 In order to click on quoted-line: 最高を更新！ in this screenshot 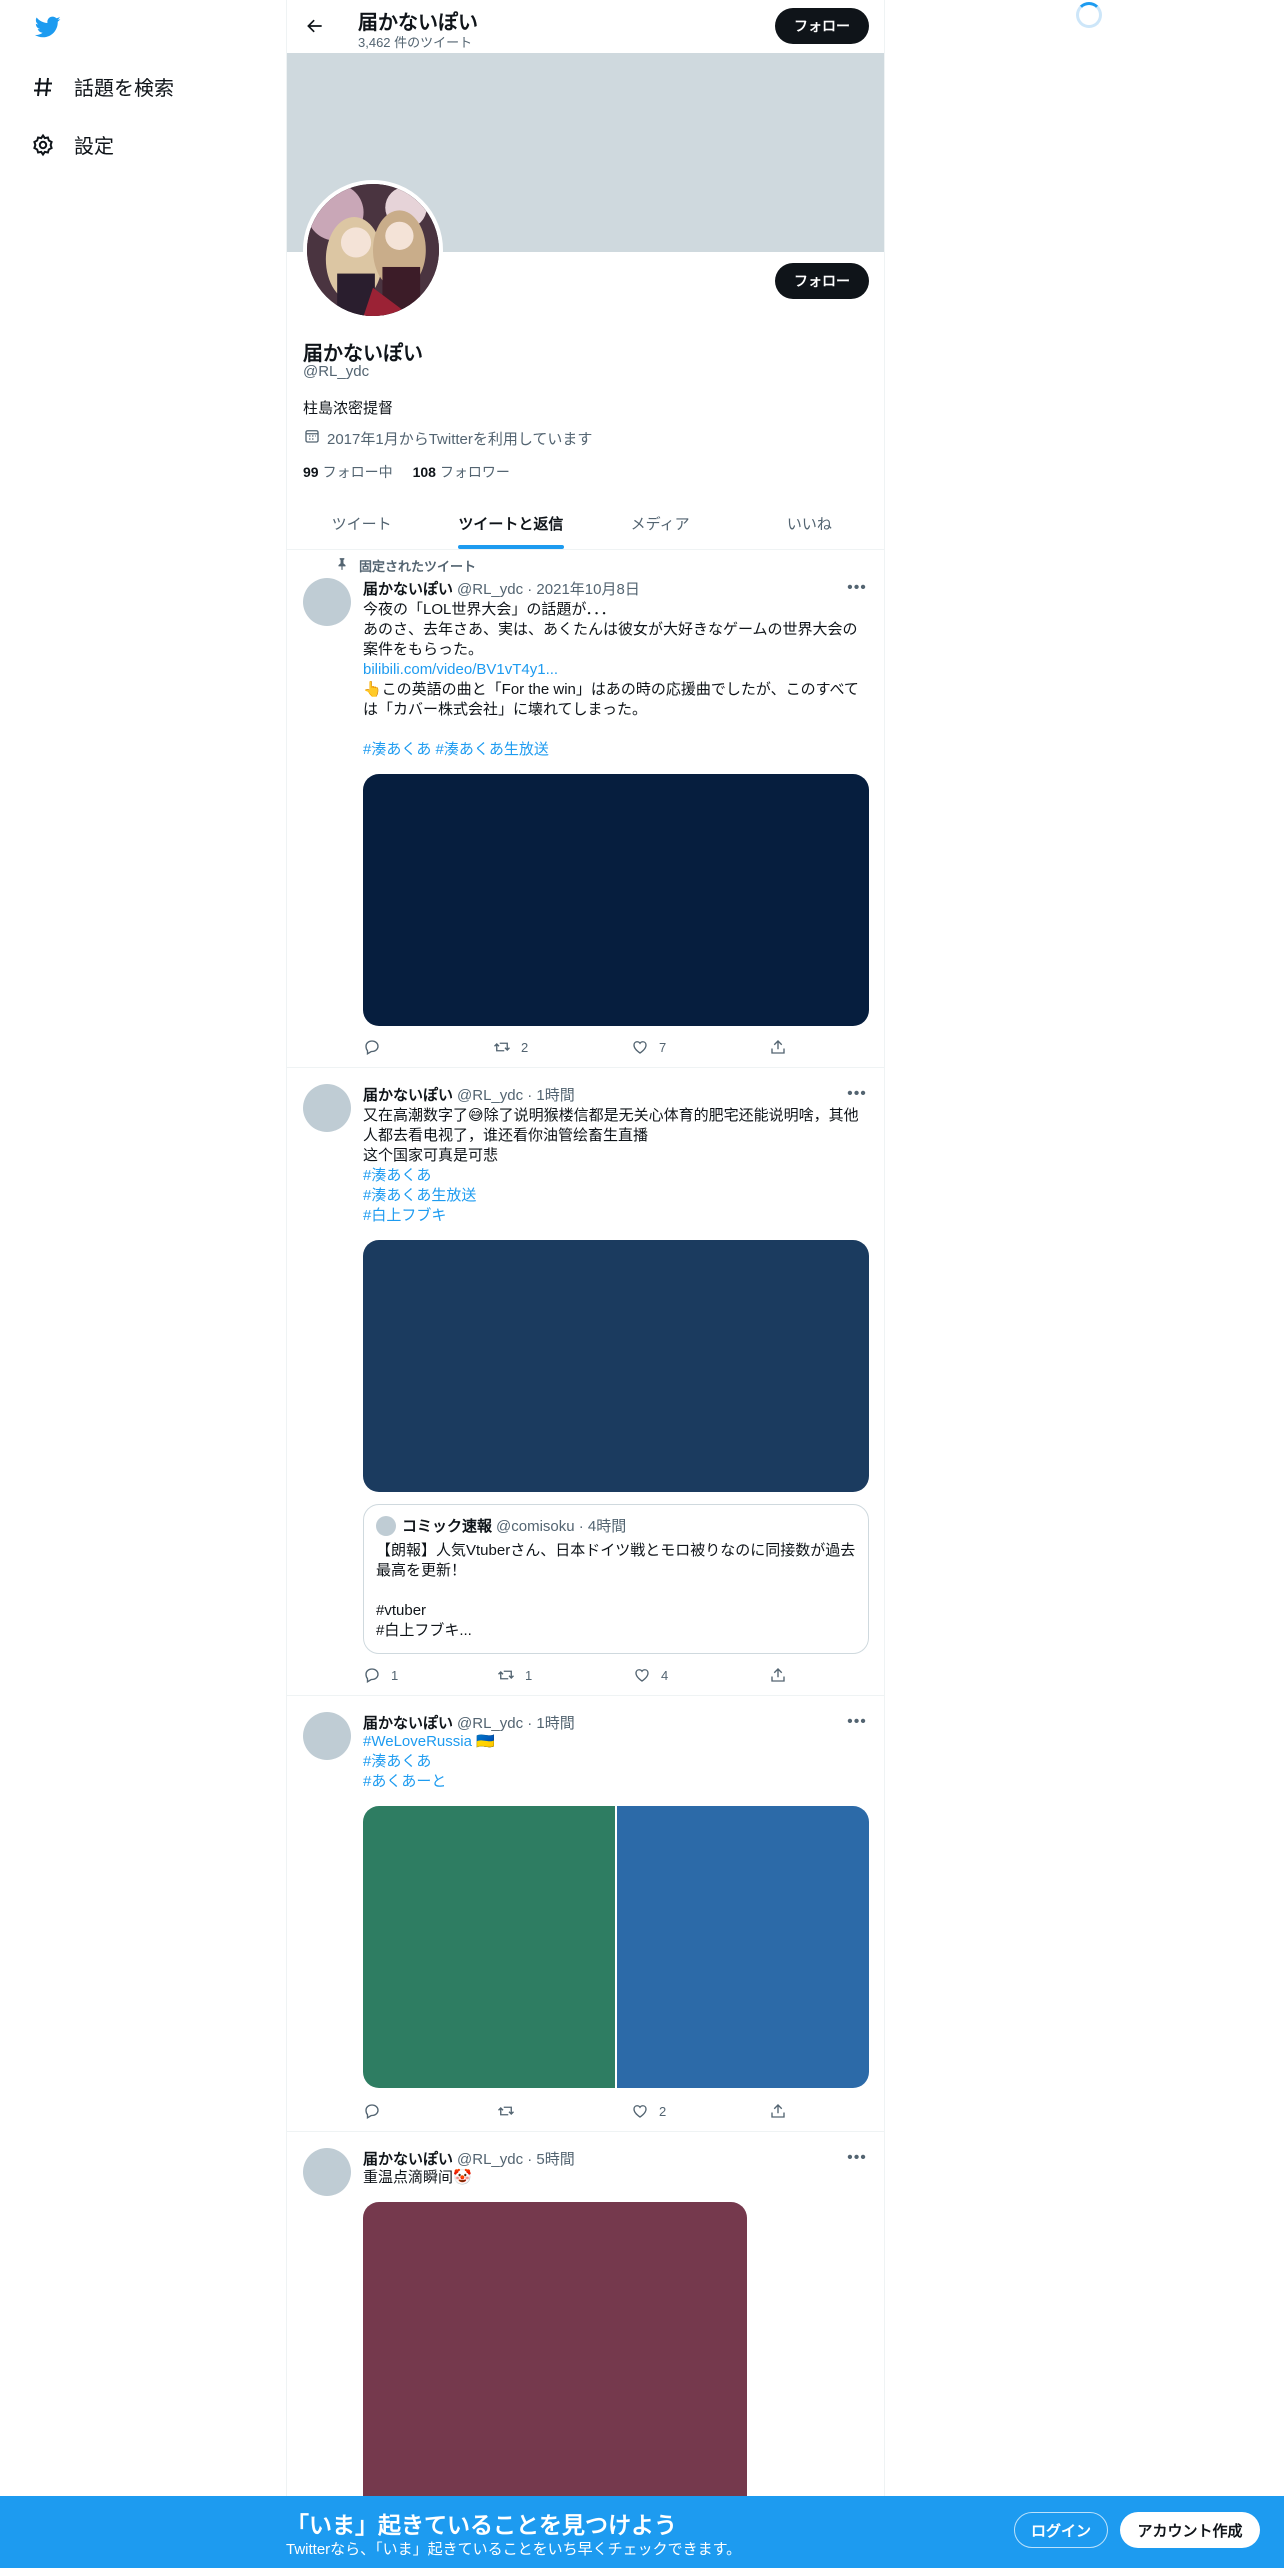, I will do `click(421, 1570)`.